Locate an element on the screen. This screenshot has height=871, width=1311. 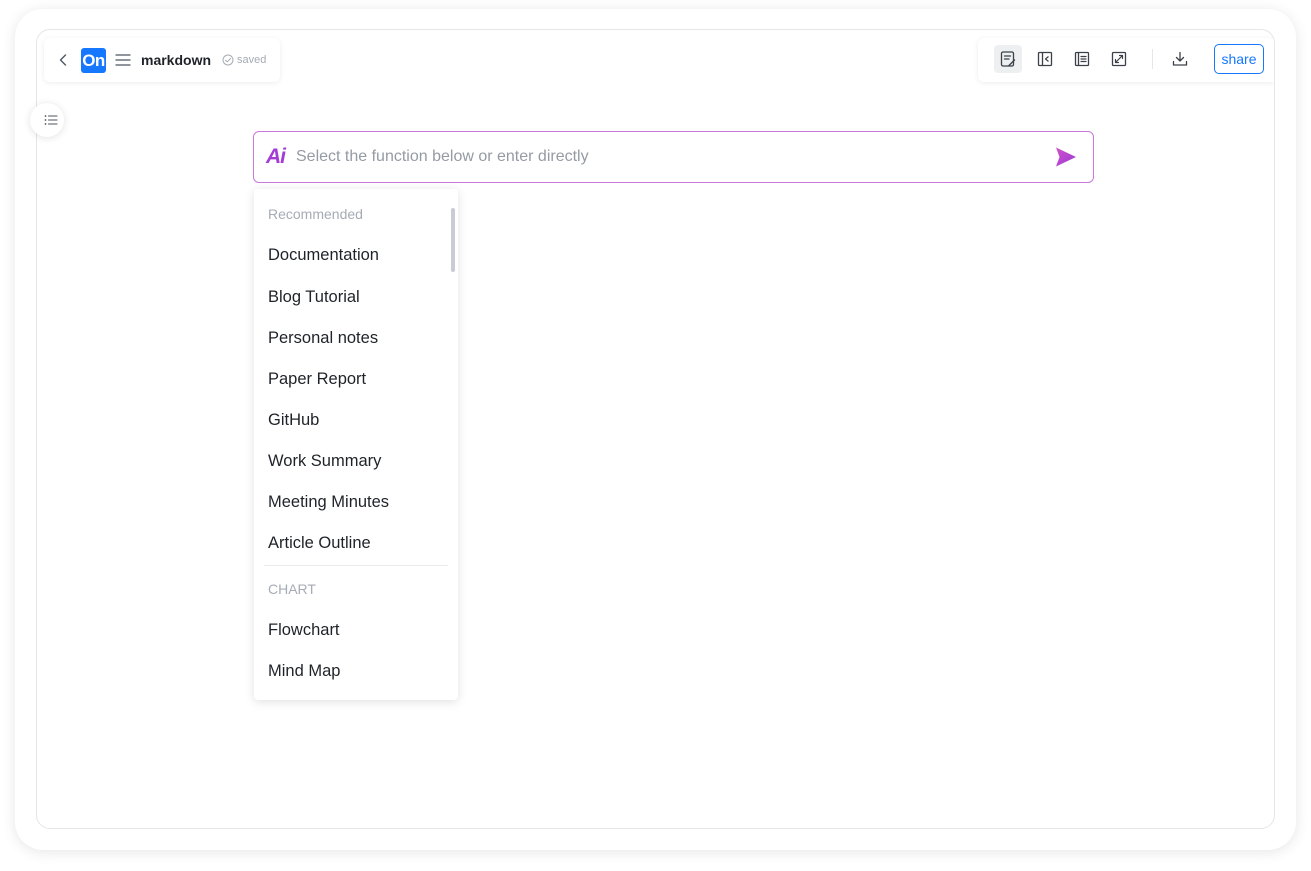
reading-mode-icon is located at coordinates (1082, 59).